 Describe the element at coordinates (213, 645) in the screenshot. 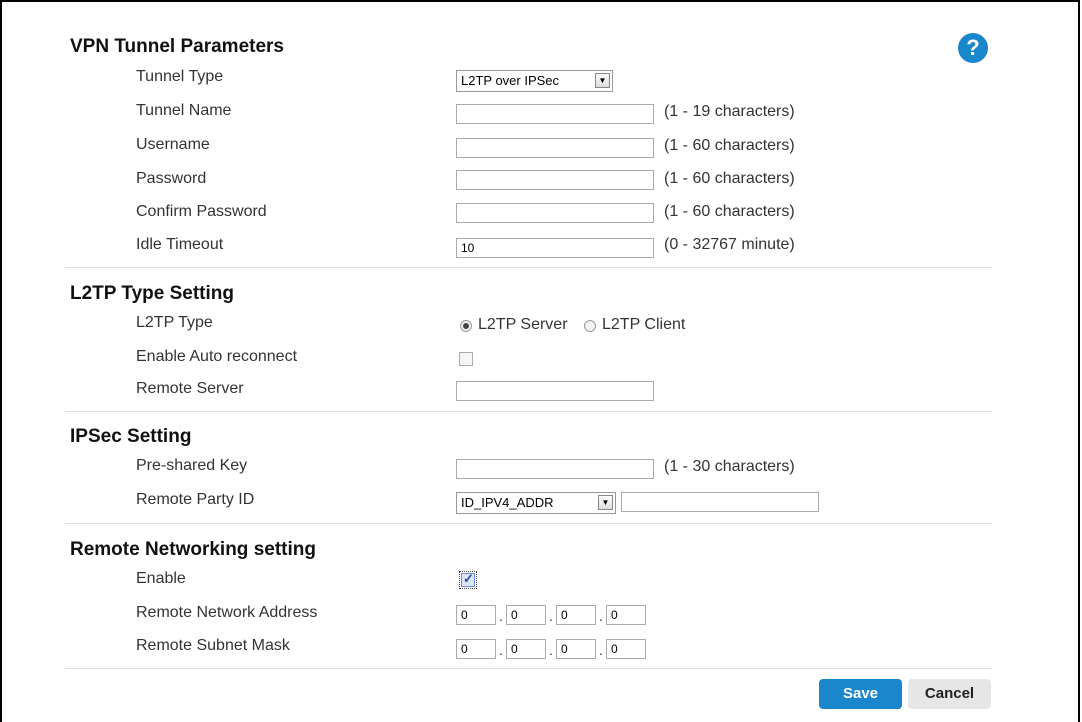

I see `remote-subnet-mask-label: Remote Subnet Mask` at that location.